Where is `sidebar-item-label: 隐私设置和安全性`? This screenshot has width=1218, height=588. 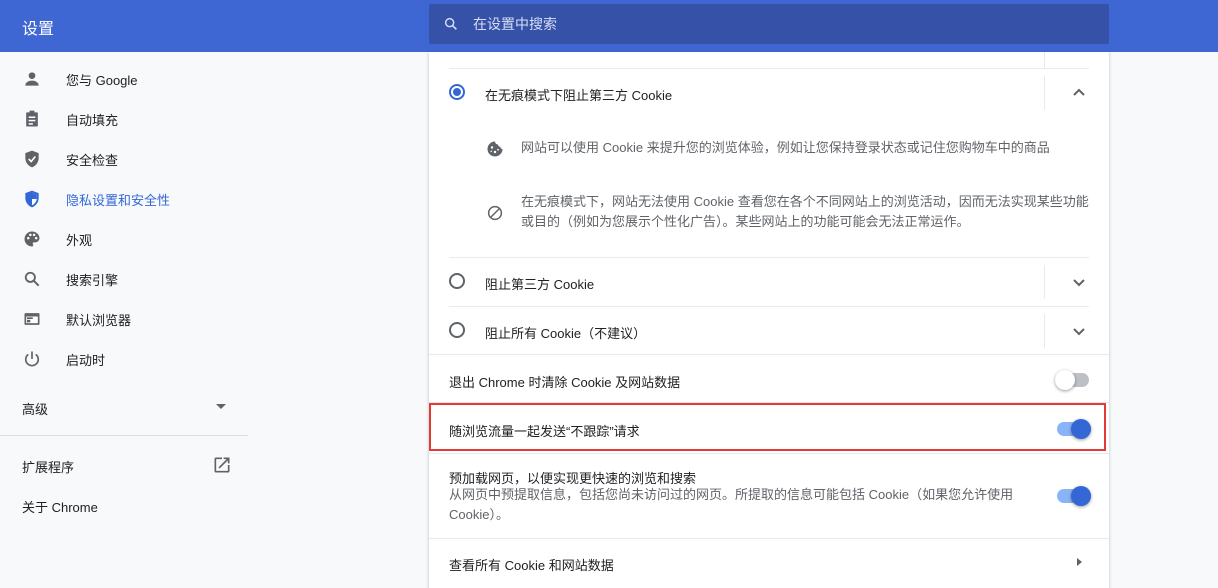
sidebar-item-label: 隐私设置和安全性 is located at coordinates (118, 200).